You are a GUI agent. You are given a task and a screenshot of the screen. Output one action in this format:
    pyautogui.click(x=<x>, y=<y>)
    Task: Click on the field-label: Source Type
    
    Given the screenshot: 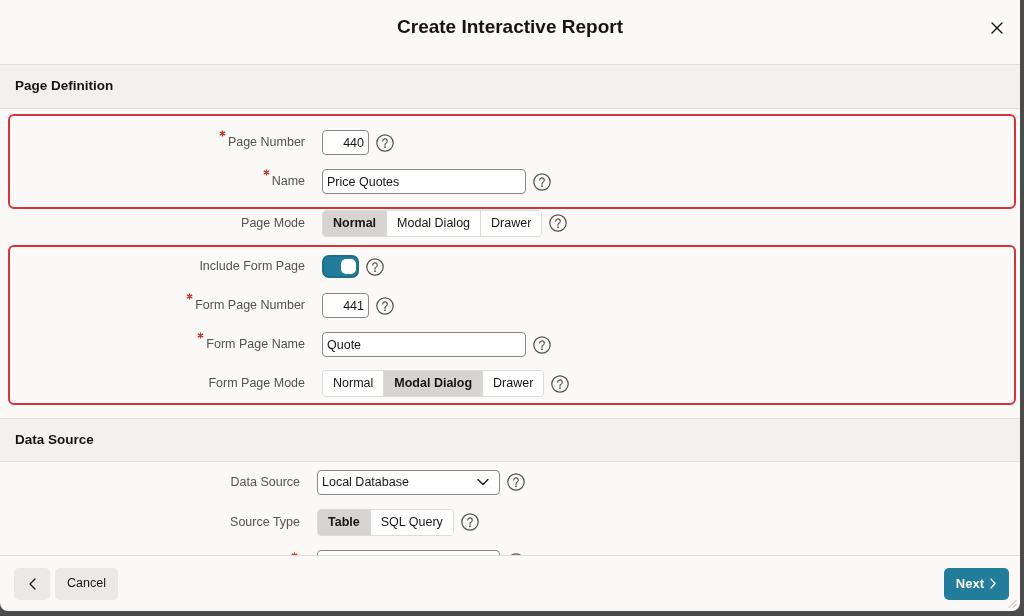 What is the action you would take?
    pyautogui.click(x=265, y=522)
    